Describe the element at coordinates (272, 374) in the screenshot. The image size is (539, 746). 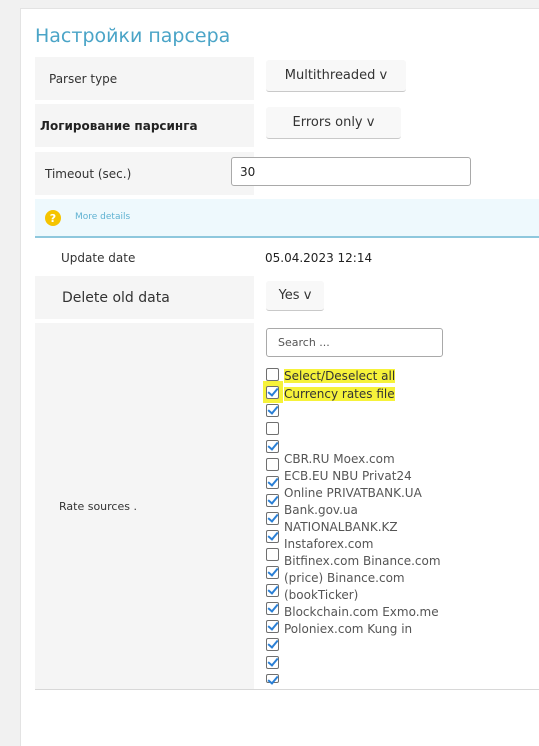
I see `select-all-checkbox` at that location.